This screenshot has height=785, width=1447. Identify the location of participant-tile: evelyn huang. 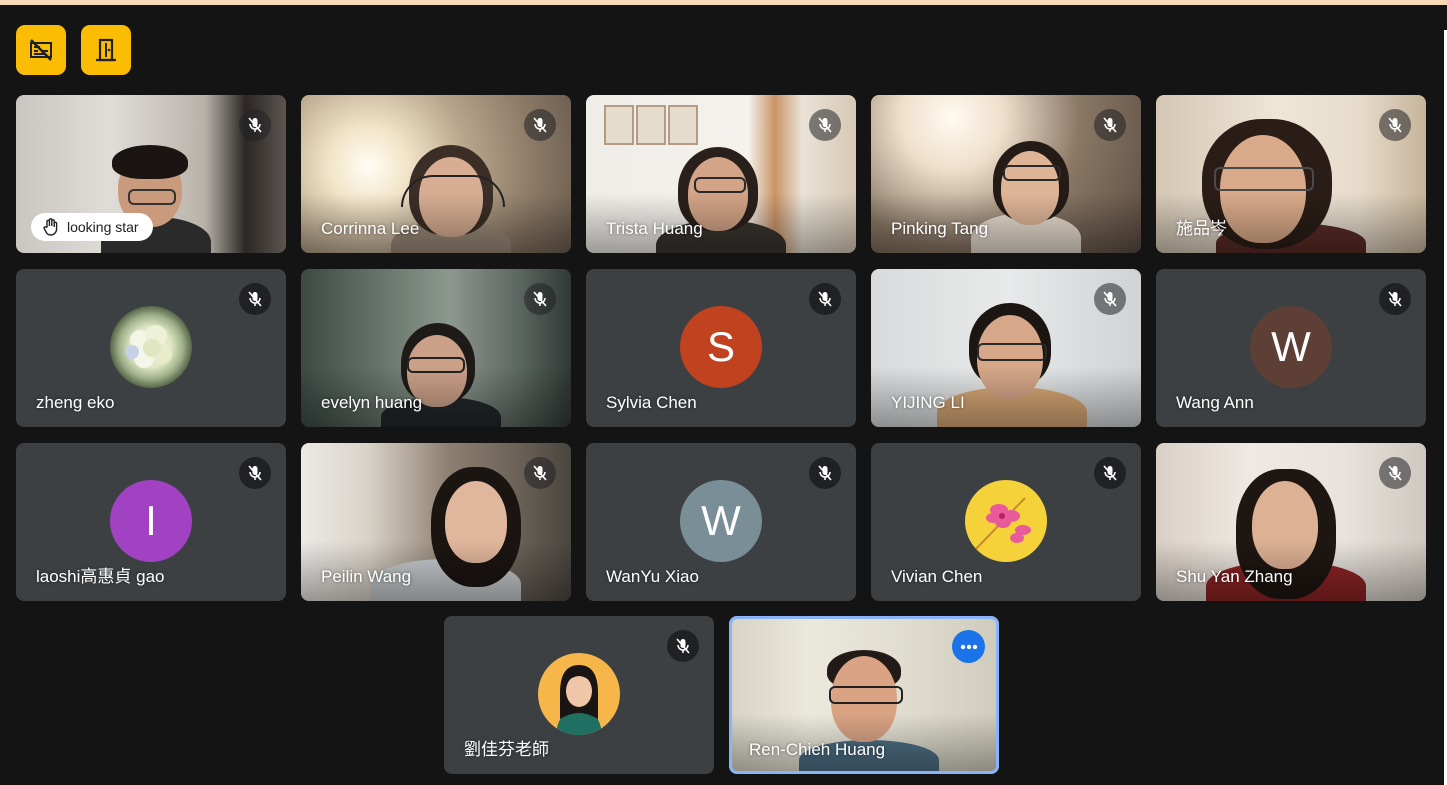
(436, 348).